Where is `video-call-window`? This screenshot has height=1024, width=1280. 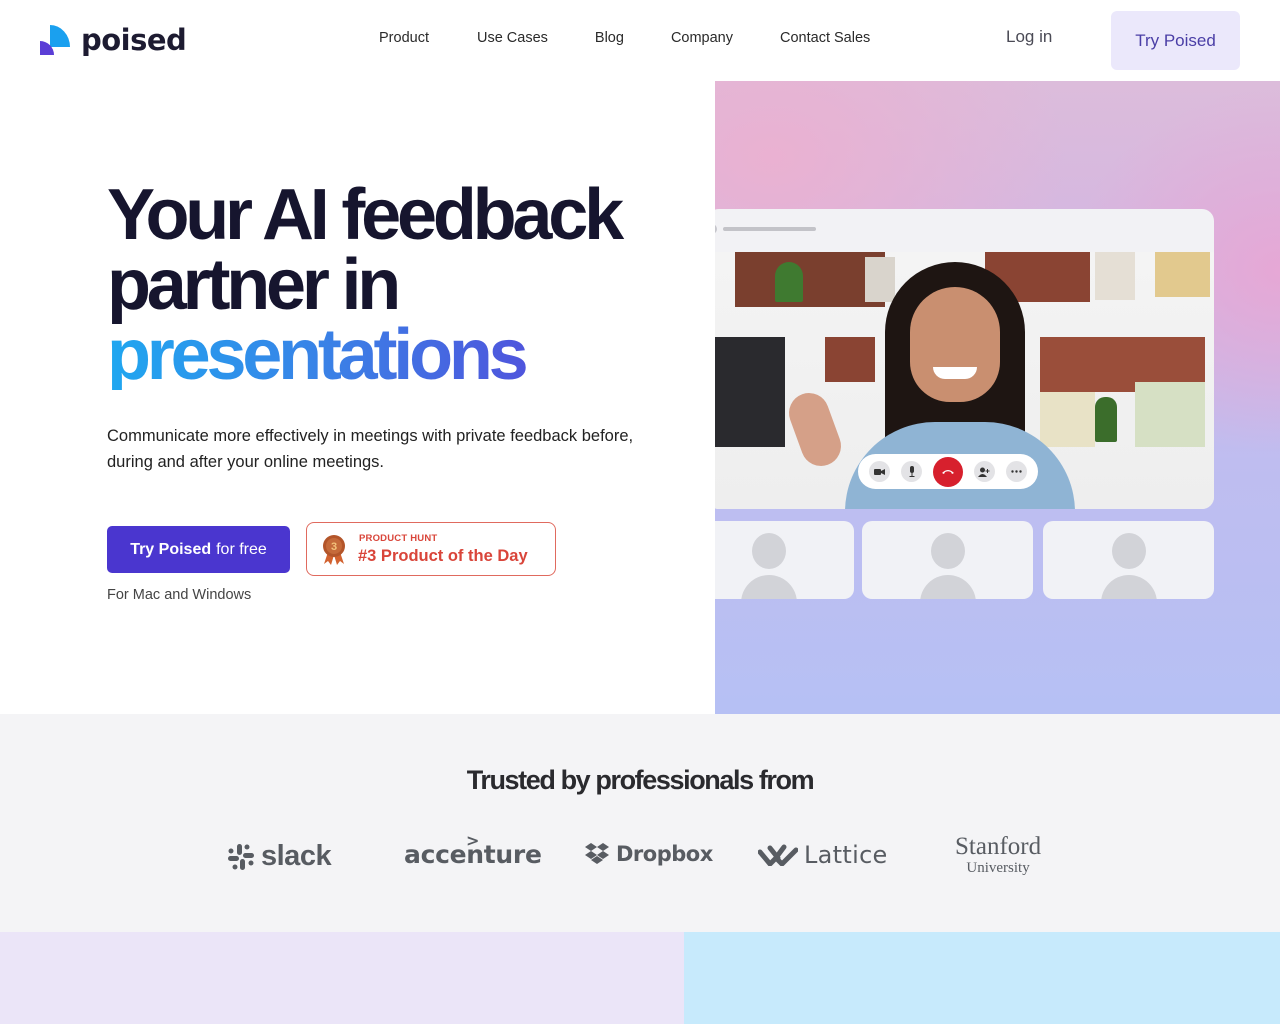
video-call-window is located at coordinates (964, 359).